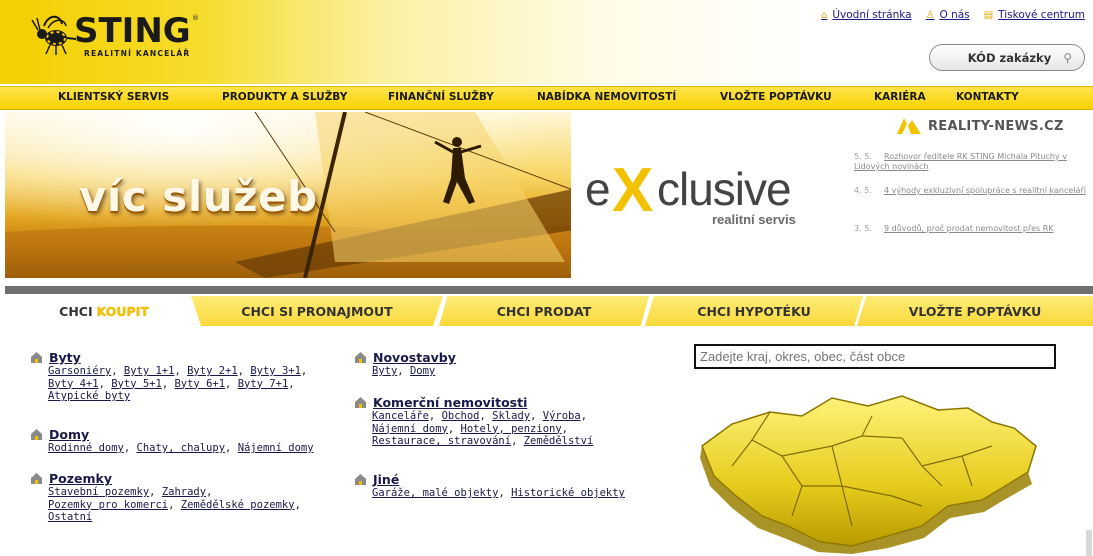  I want to click on news-date: 3. 5., so click(863, 228).